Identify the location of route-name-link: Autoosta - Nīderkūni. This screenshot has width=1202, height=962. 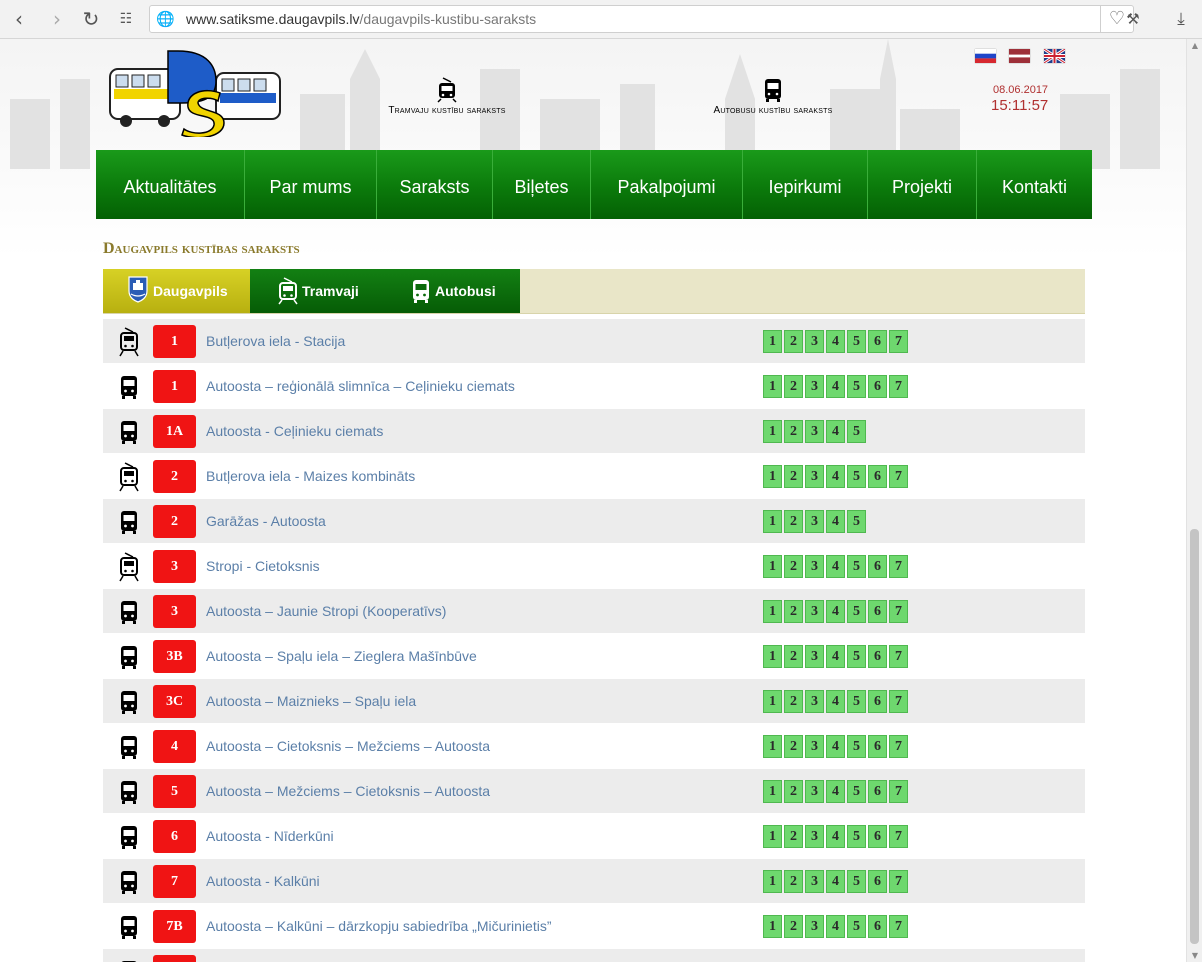
(270, 836).